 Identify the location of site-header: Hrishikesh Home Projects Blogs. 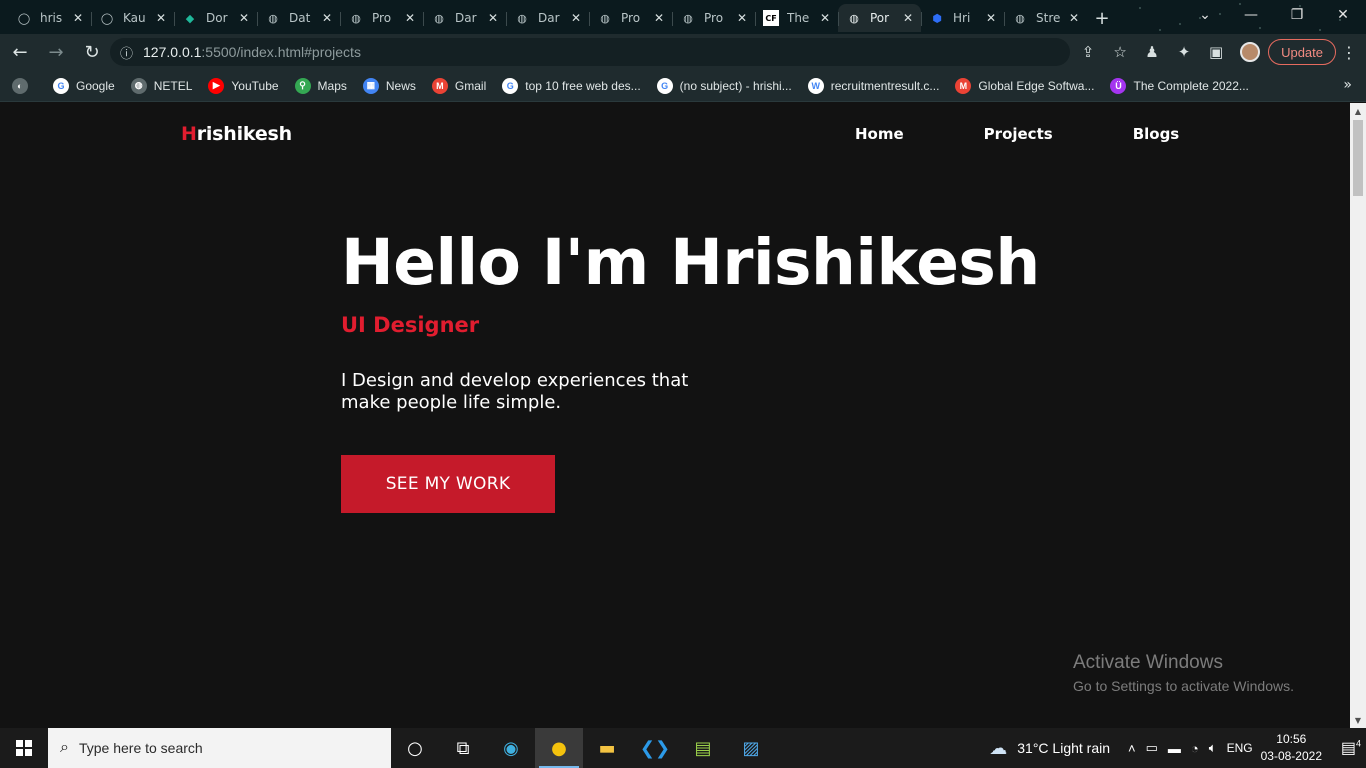
(675, 135).